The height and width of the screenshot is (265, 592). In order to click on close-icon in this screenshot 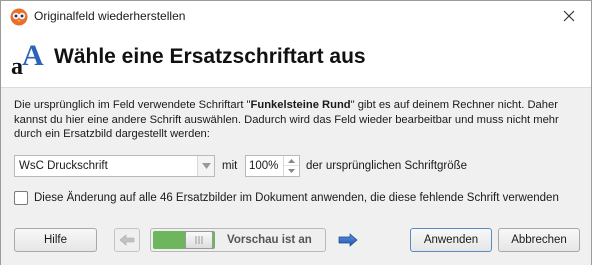, I will do `click(569, 16)`.